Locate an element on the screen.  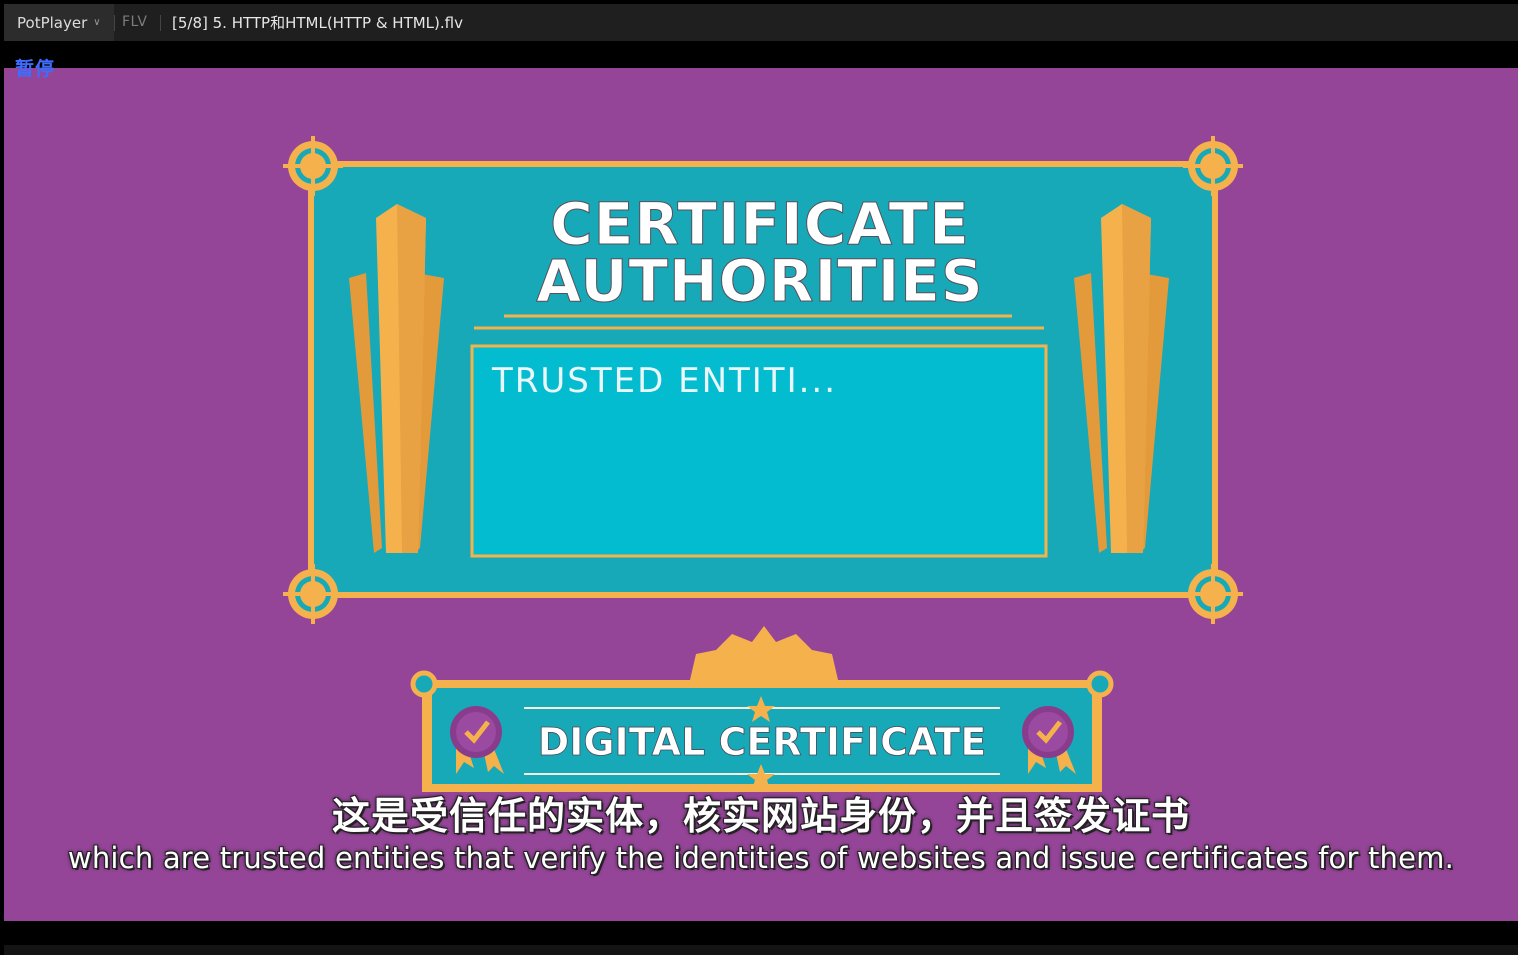
file-title: [5/8] 5. HTTP和HTML(HTTP & HTML).flv is located at coordinates (317, 23).